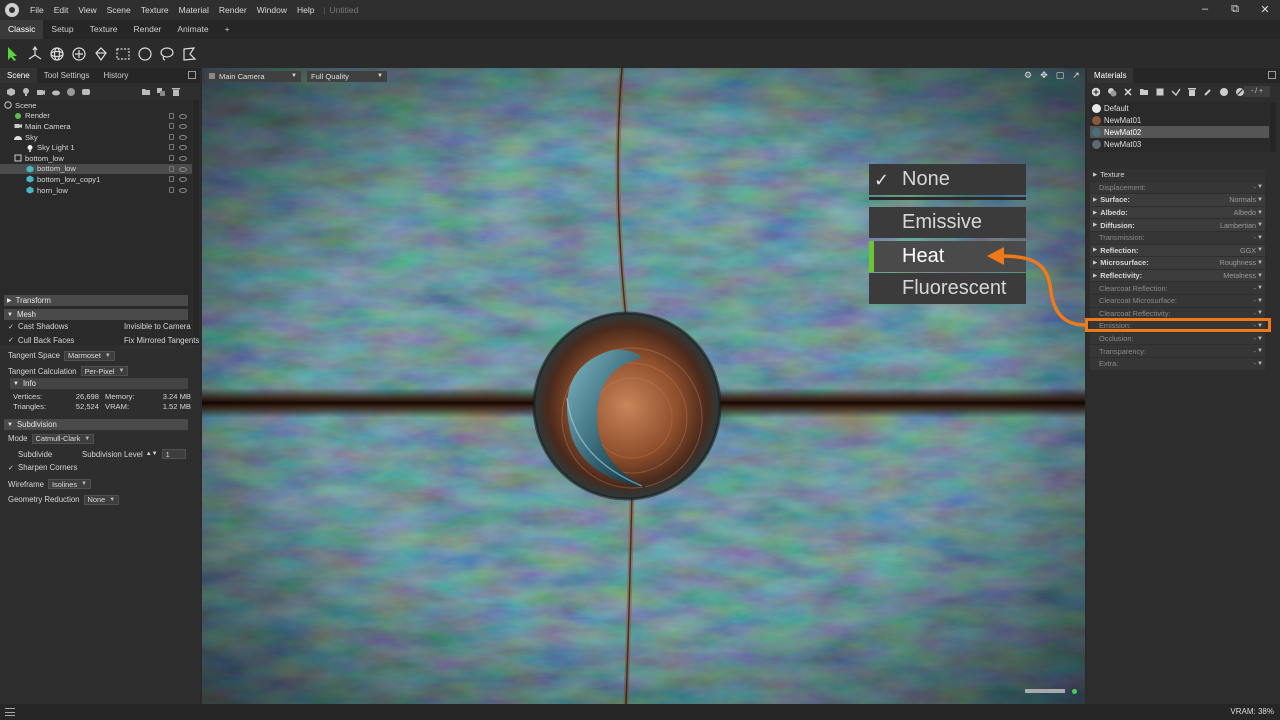 The height and width of the screenshot is (720, 1280). Describe the element at coordinates (96, 158) in the screenshot. I see `tree-item-bottom-low-group: bottom_low` at that location.